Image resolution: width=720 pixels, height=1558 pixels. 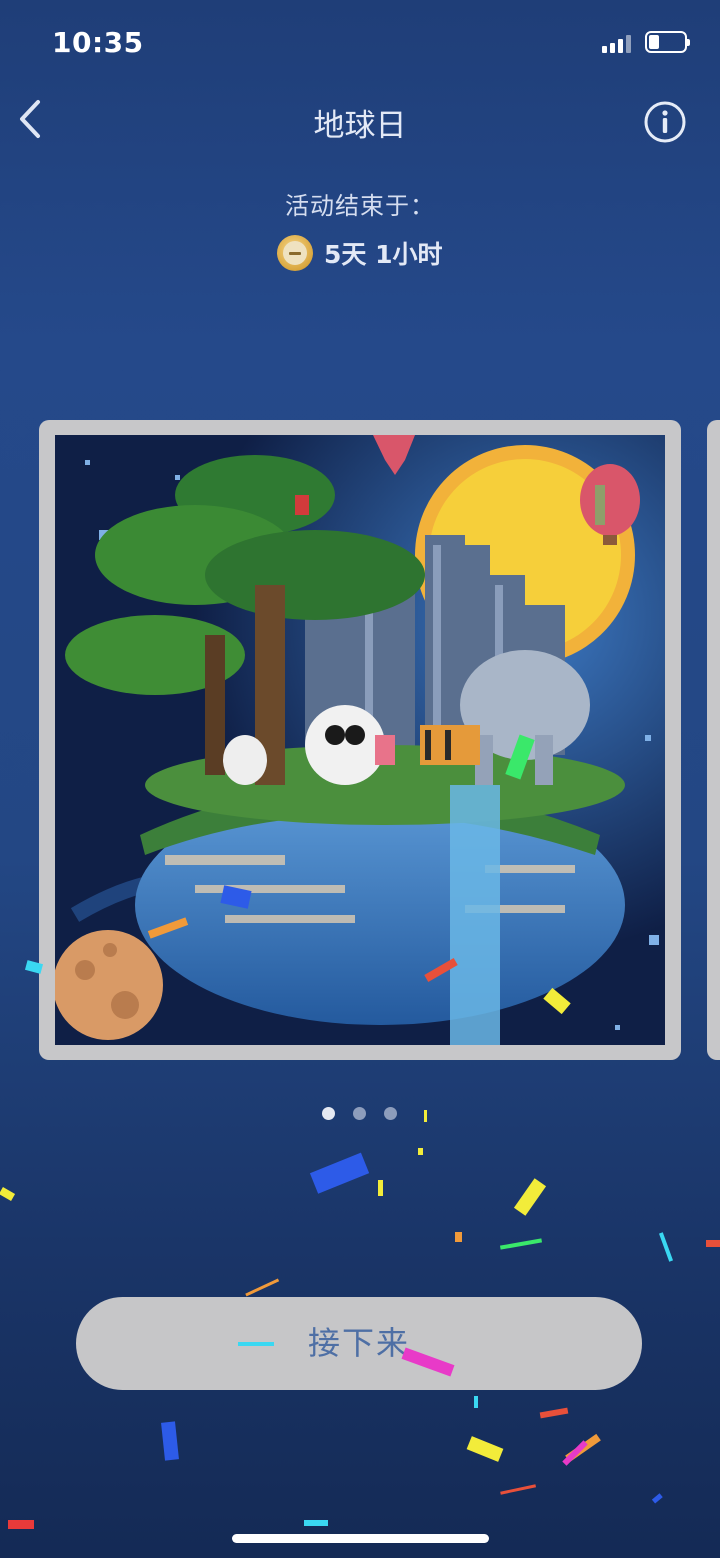 I want to click on home-indicator, so click(x=360, y=1538).